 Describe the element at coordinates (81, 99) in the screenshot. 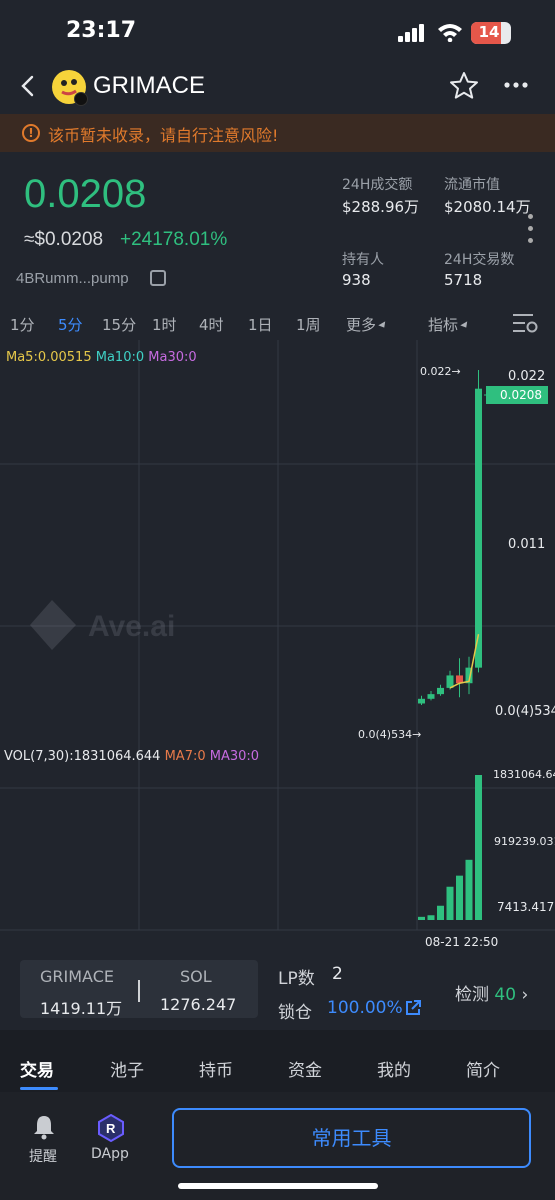

I see `solana-badge-icon` at that location.